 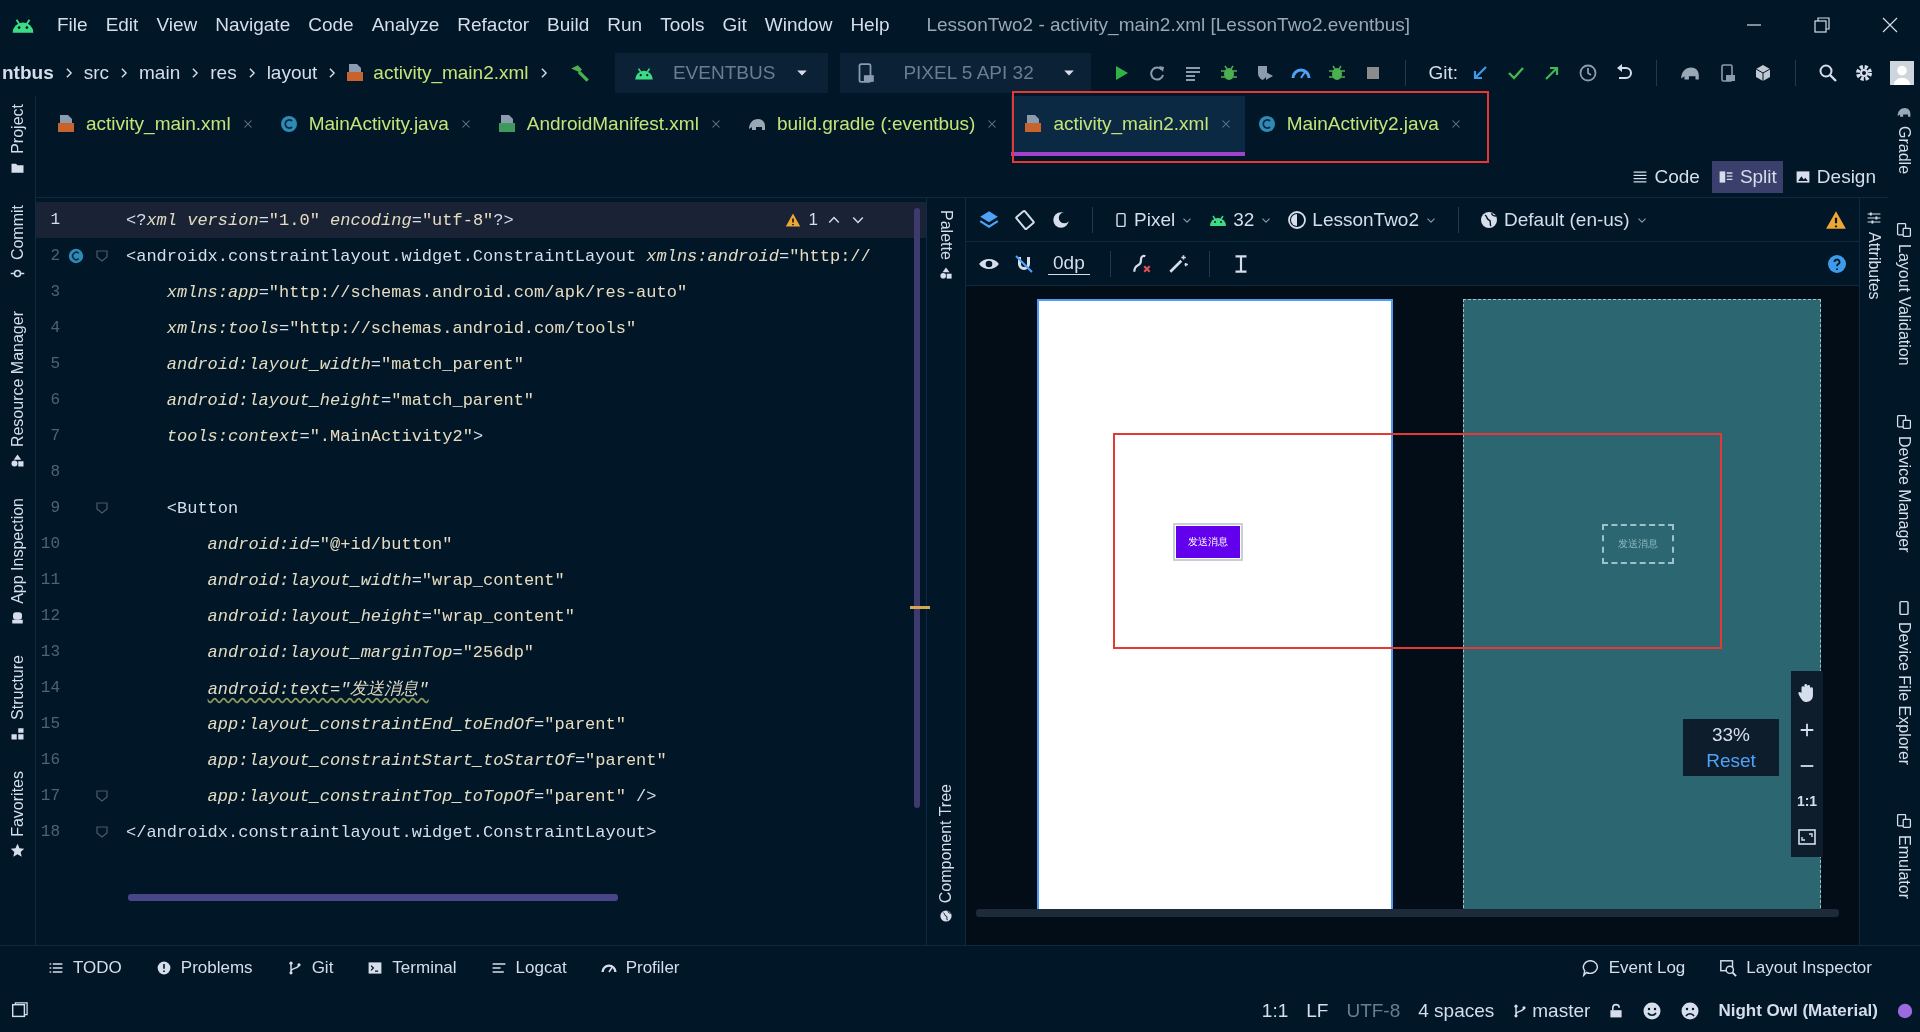 What do you see at coordinates (640, 968) in the screenshot?
I see `tool-window-button: Profiler` at bounding box center [640, 968].